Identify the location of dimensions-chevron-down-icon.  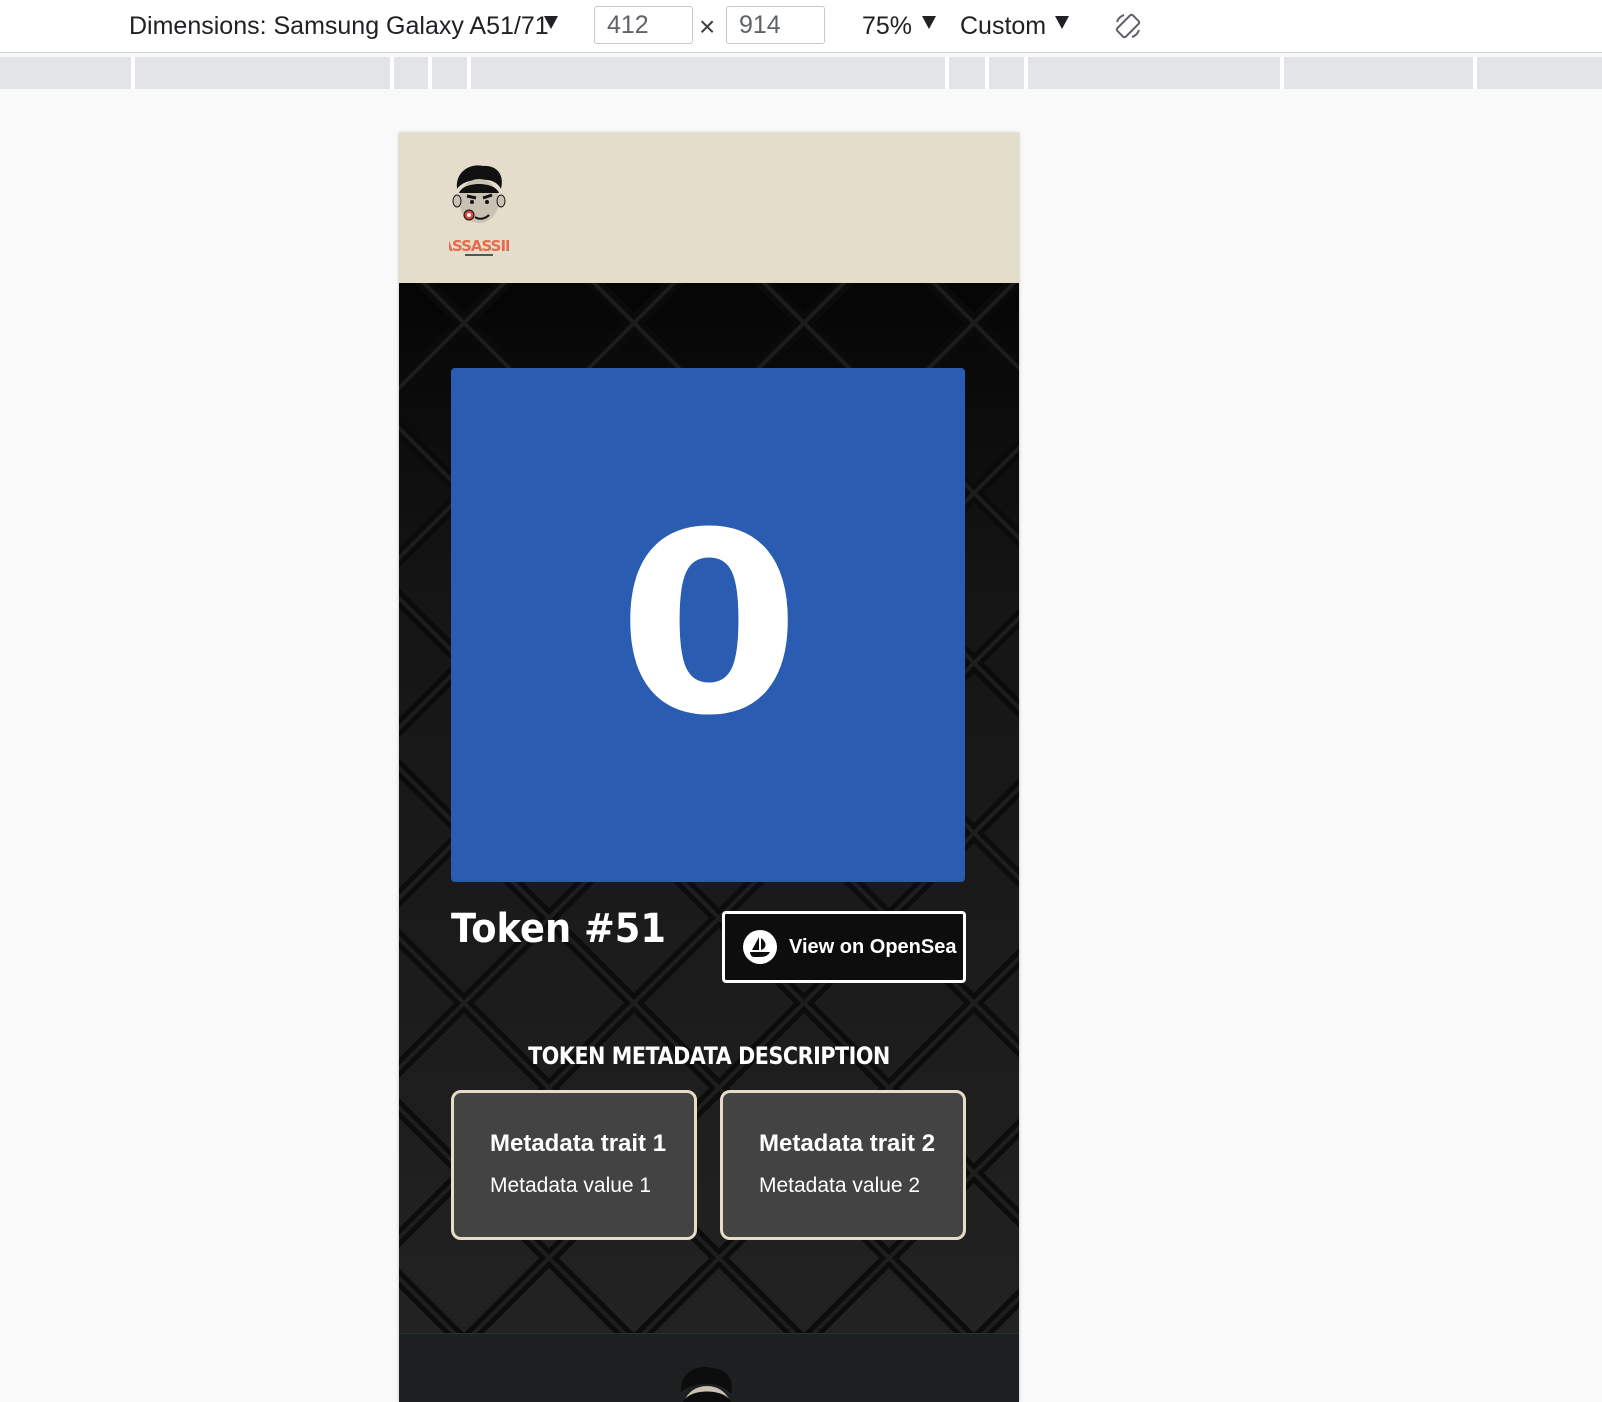
(551, 22).